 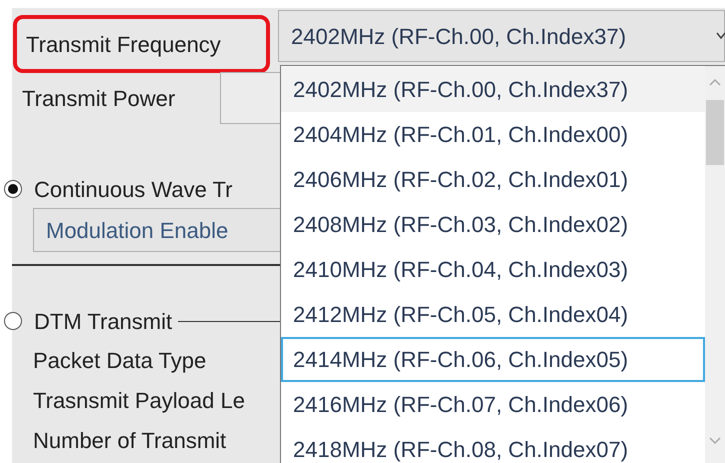 I want to click on scrollbar-thumb, so click(x=715, y=132).